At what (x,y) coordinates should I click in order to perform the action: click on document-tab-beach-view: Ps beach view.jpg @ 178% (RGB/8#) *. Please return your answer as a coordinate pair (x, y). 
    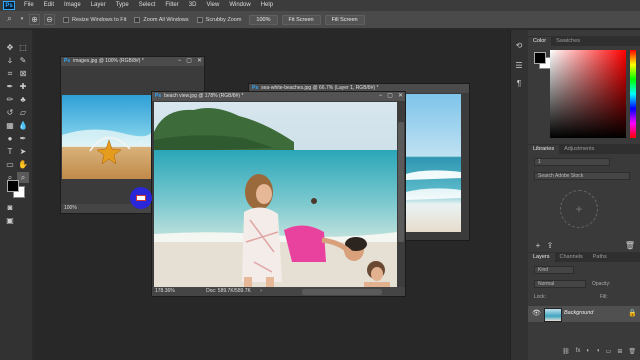
    Looking at the image, I should click on (278, 96).